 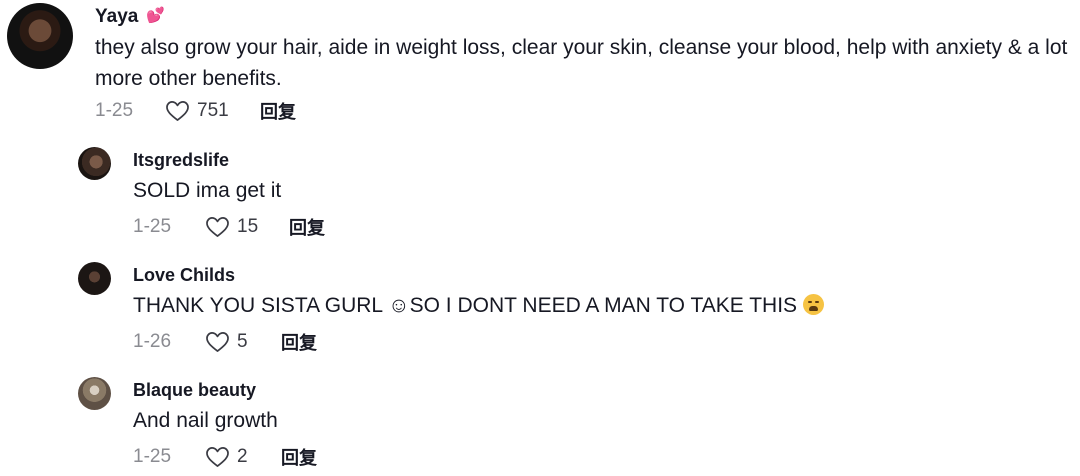 I want to click on reply-date: 1-26, so click(x=152, y=341).